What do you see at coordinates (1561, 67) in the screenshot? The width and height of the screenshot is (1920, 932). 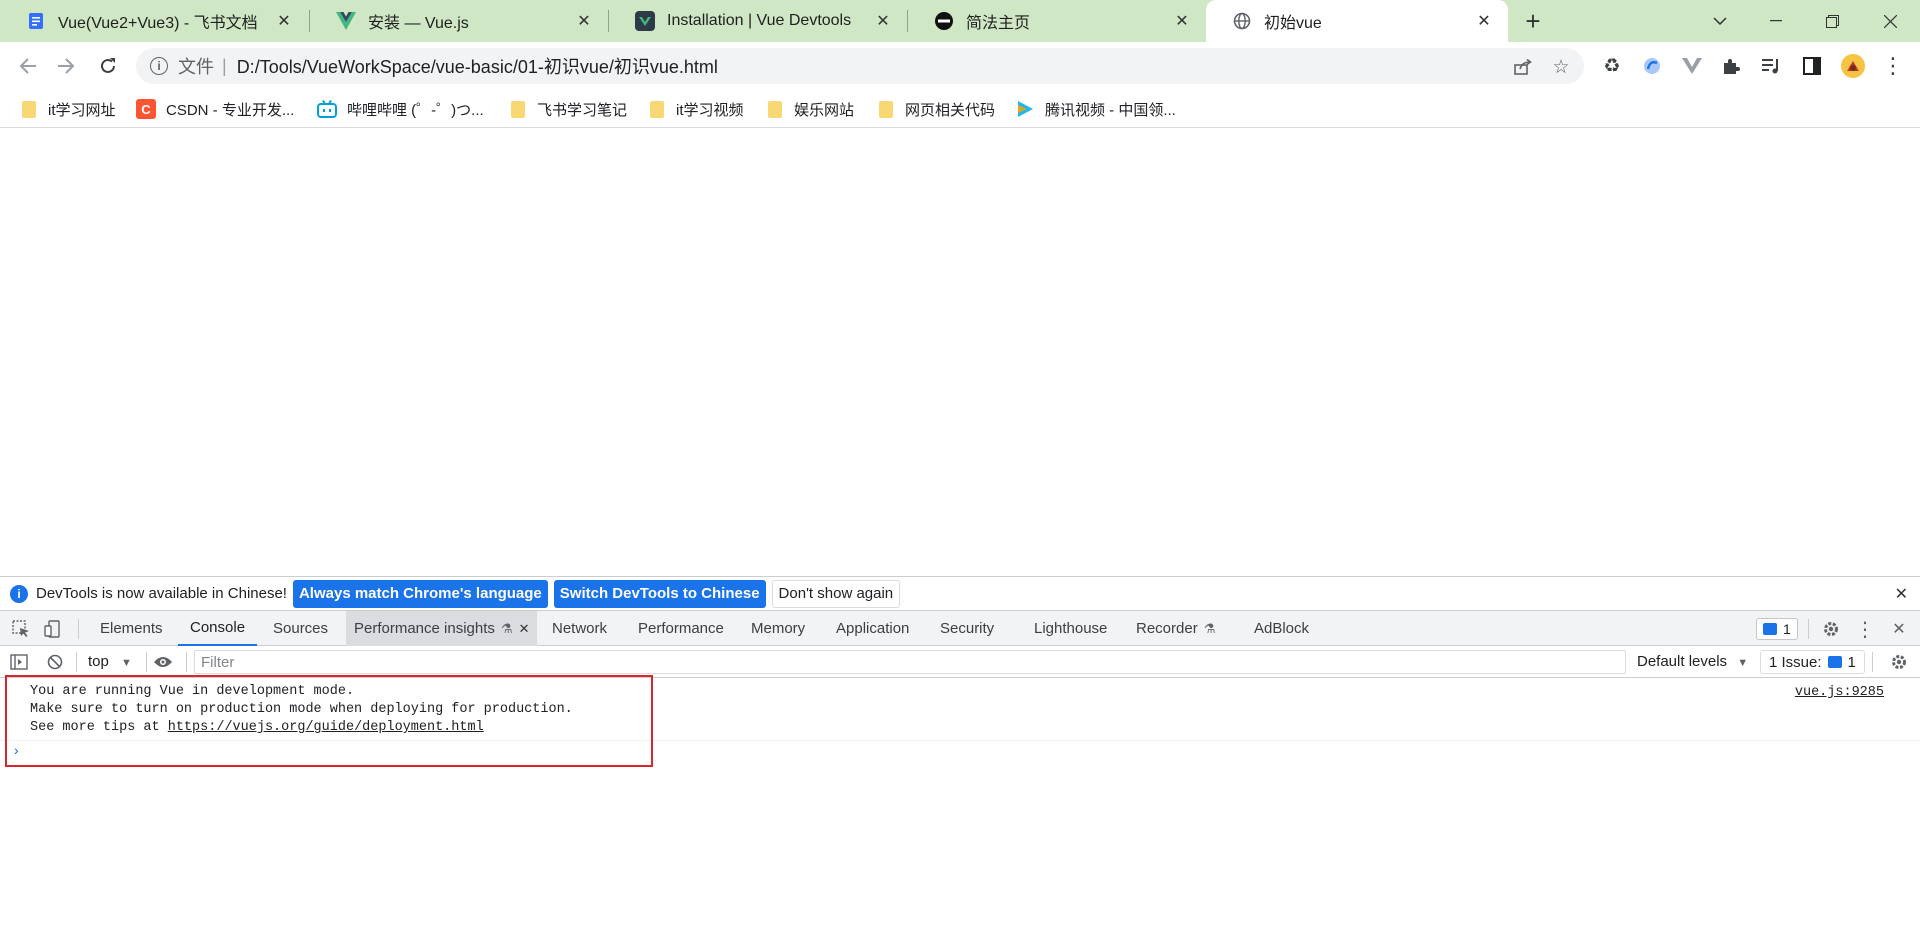 I see `bookmark-star-icon: ☆` at bounding box center [1561, 67].